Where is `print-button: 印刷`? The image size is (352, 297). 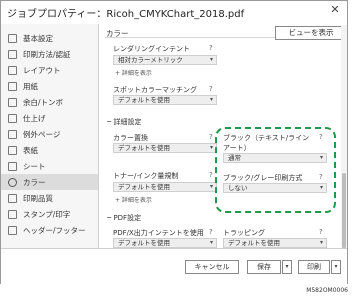
print-button: 印刷 is located at coordinates (314, 267).